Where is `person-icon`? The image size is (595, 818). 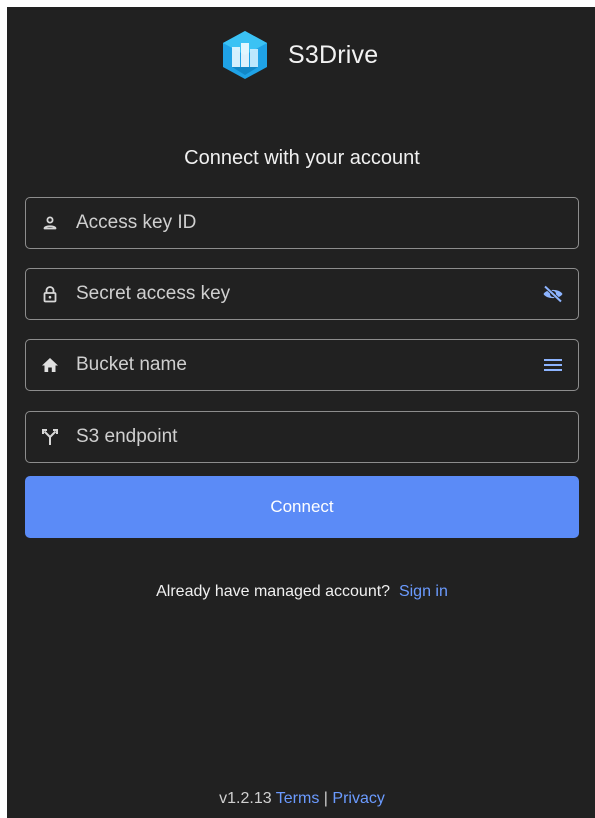 person-icon is located at coordinates (50, 223).